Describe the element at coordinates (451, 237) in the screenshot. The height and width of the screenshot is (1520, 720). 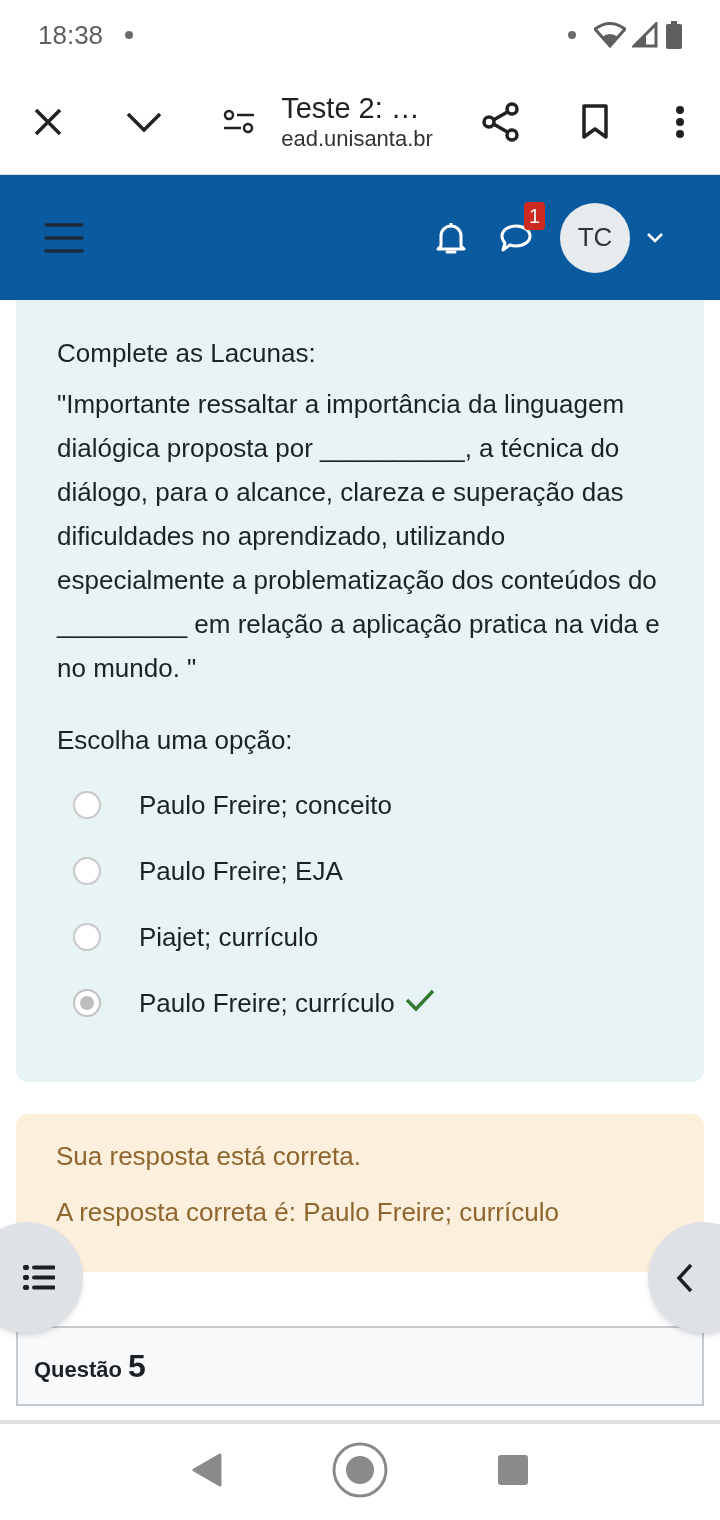
I see `bell-icon` at that location.